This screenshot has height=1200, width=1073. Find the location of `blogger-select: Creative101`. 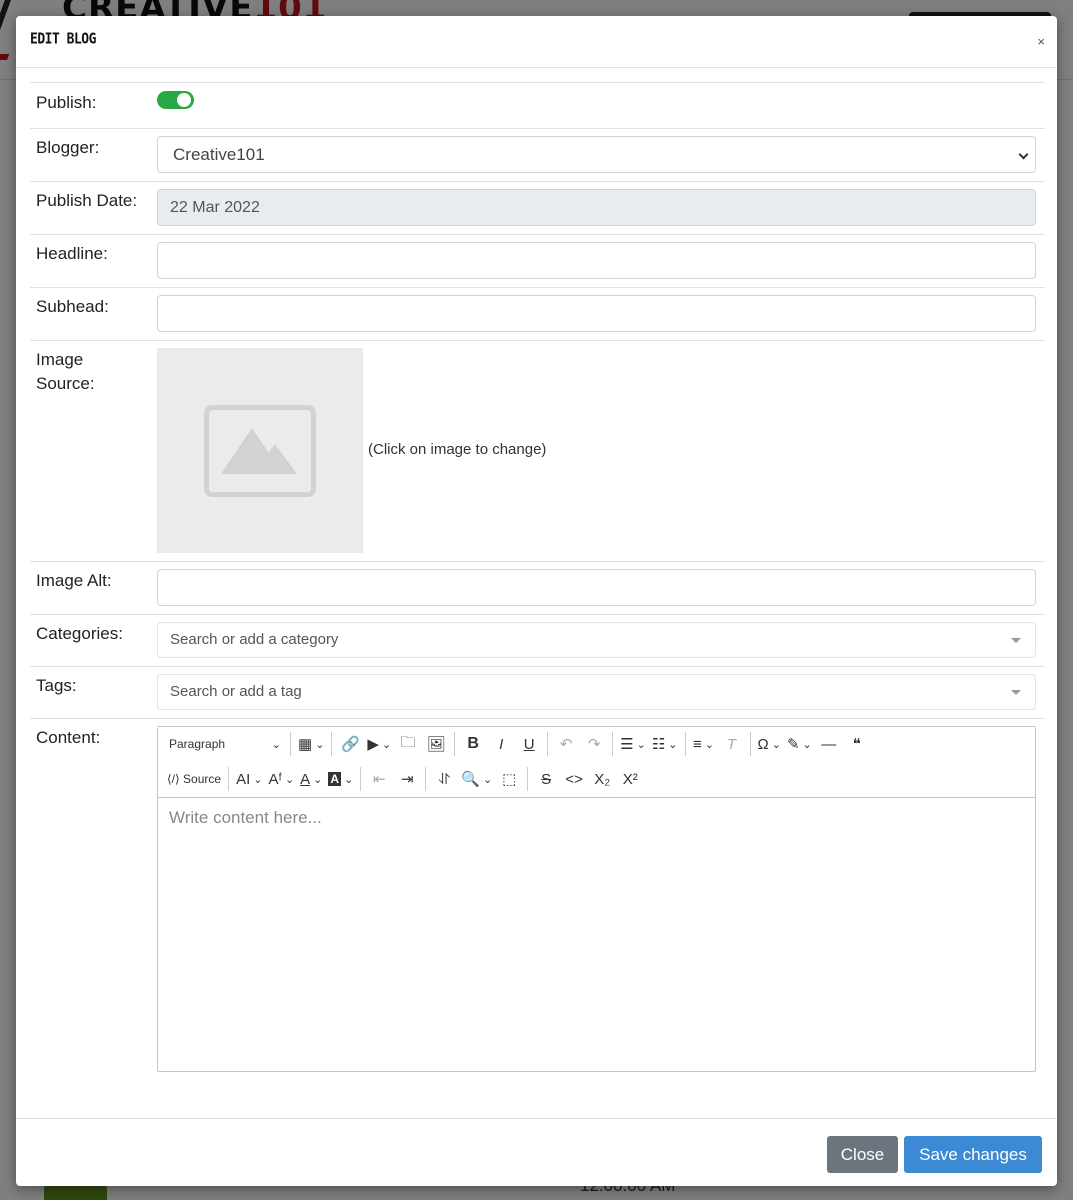

blogger-select: Creative101 is located at coordinates (596, 154).